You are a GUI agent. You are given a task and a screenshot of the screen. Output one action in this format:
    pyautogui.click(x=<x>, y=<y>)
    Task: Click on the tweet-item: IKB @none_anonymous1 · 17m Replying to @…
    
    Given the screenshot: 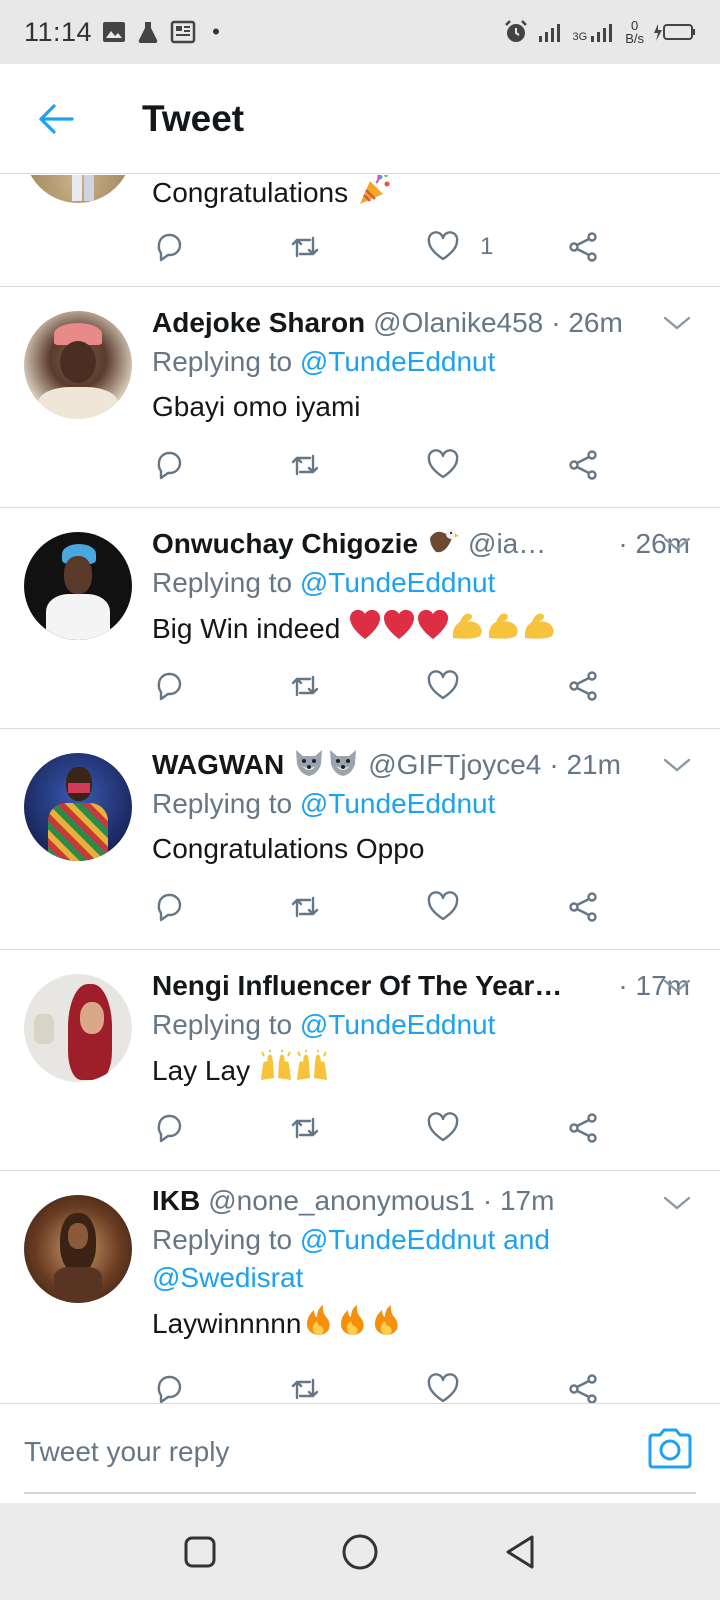 What is the action you would take?
    pyautogui.click(x=360, y=1287)
    